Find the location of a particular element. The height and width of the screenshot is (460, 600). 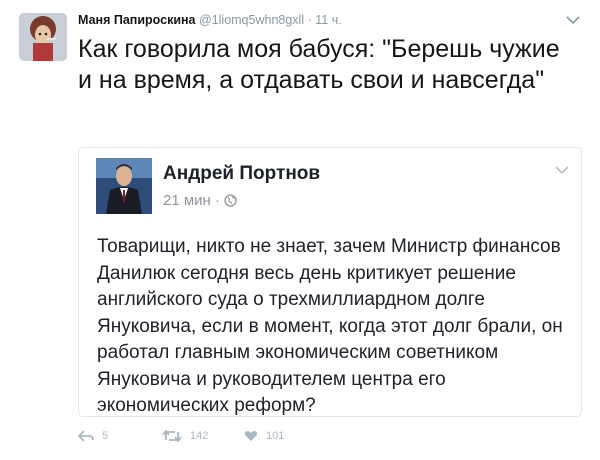

tweet-timestamp: 11 ч. is located at coordinates (328, 20).